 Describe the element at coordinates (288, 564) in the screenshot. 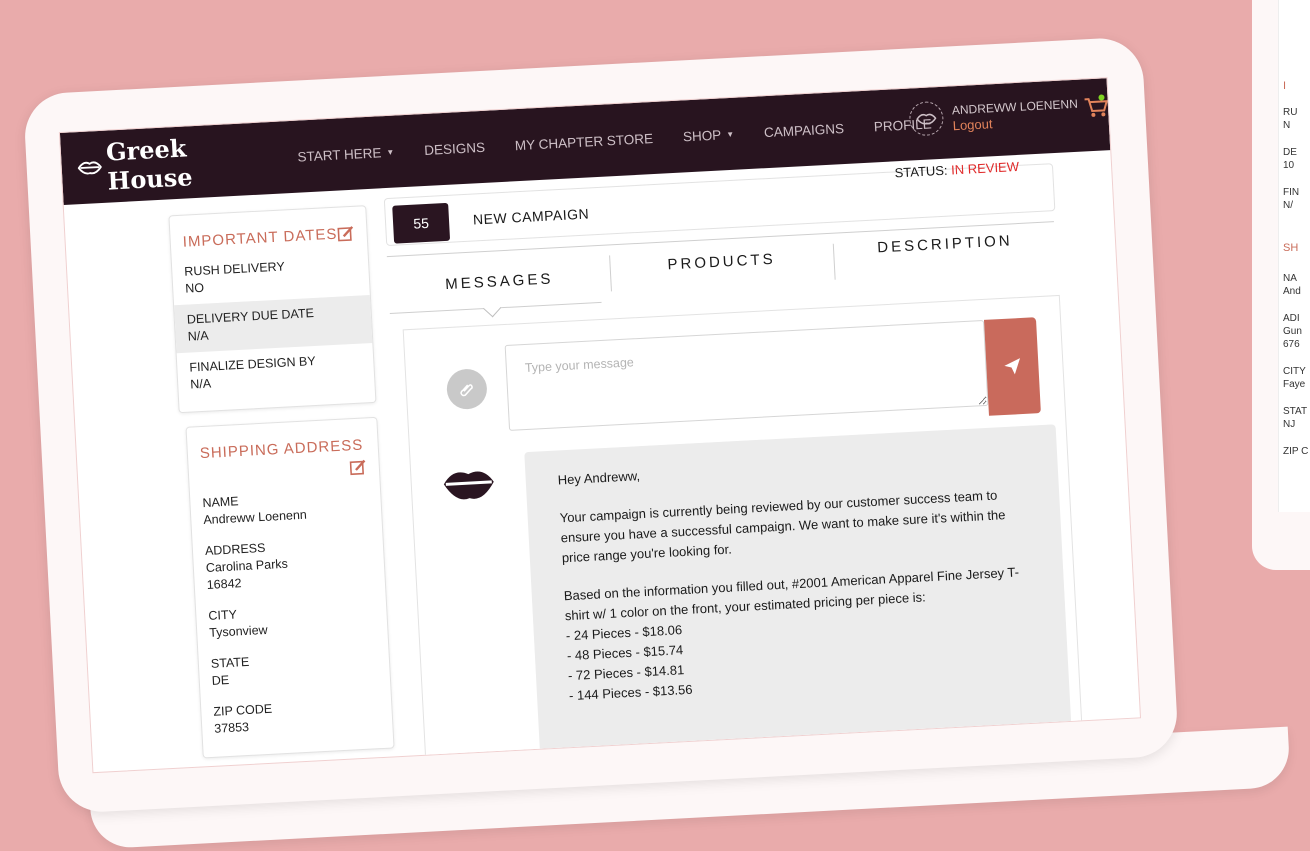

I see `address-row: ADDRESS Carolina Parks 16842` at that location.